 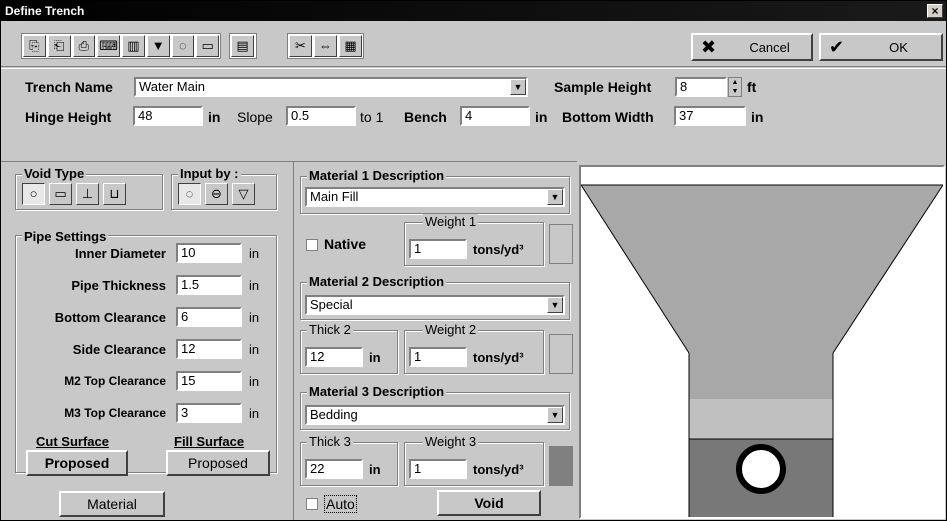 What do you see at coordinates (330, 329) in the screenshot?
I see `thick-2-label: Thick 2` at bounding box center [330, 329].